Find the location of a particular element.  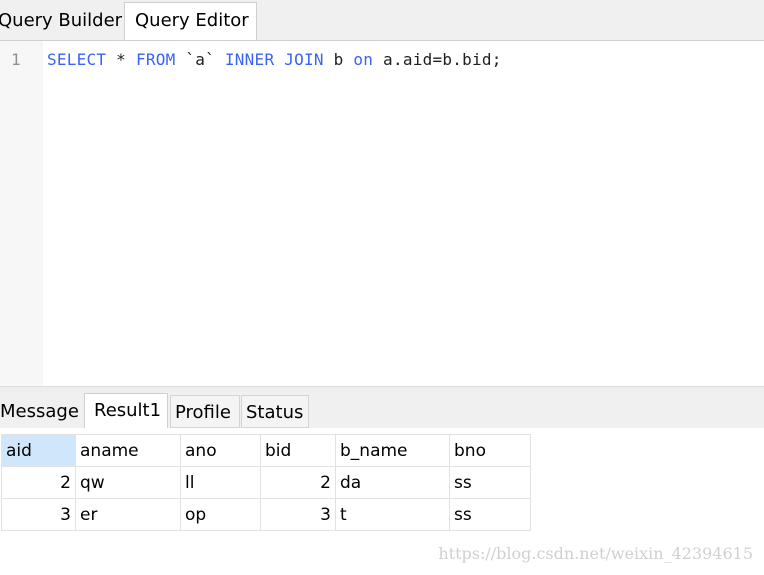

watermark: https://blog.csdn.net/weixin_42394615 is located at coordinates (595, 553).